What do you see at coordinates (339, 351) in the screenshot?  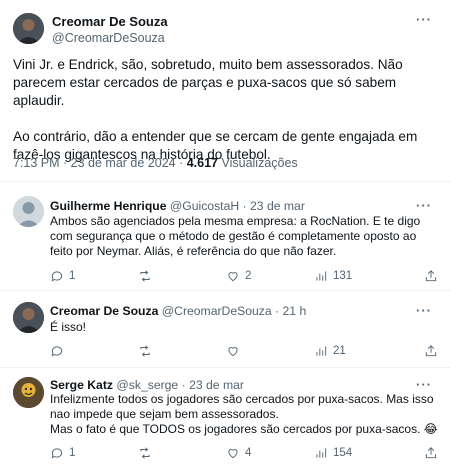 I see `views-count: 21` at bounding box center [339, 351].